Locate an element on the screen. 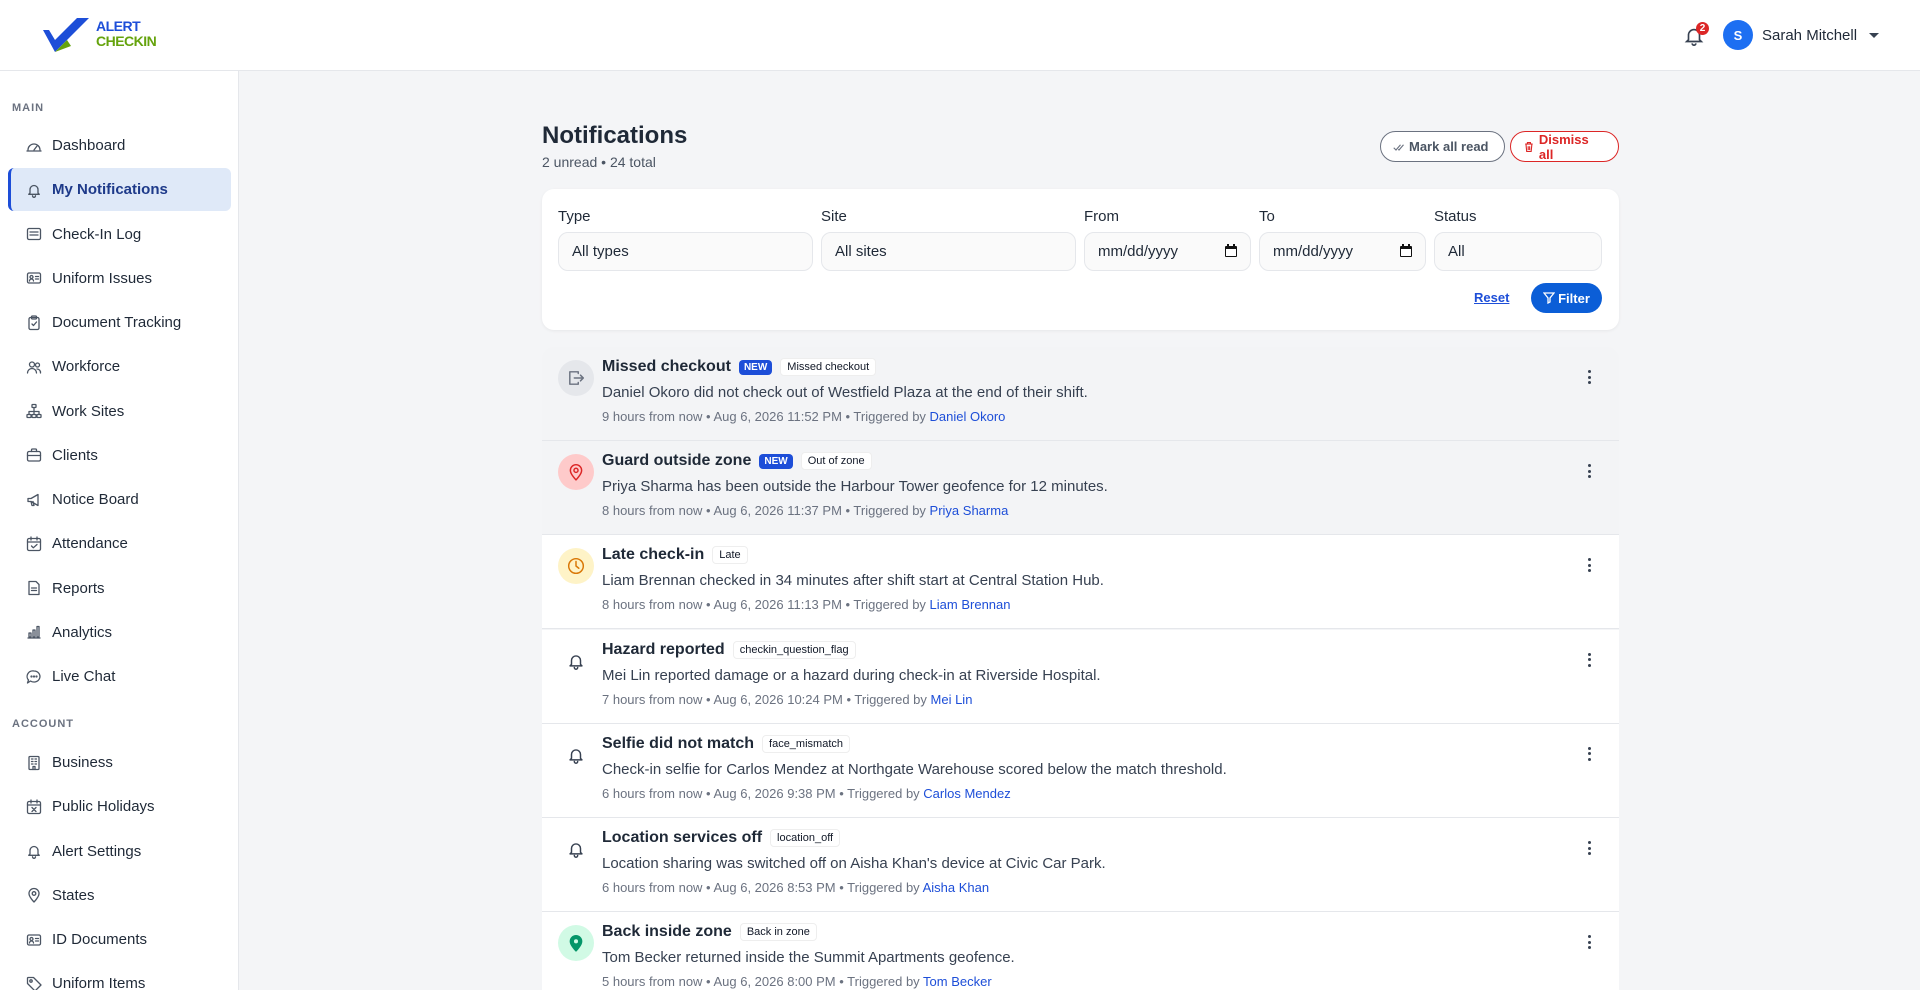 The width and height of the screenshot is (1920, 990). map-pin-filled-icon is located at coordinates (576, 943).